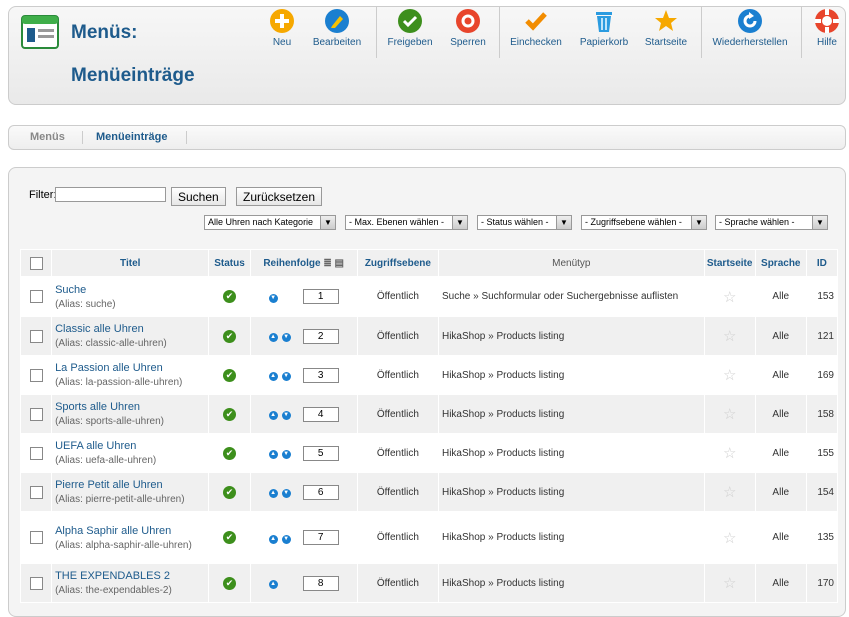 The image size is (849, 617). I want to click on search-button: Suchen, so click(198, 196).